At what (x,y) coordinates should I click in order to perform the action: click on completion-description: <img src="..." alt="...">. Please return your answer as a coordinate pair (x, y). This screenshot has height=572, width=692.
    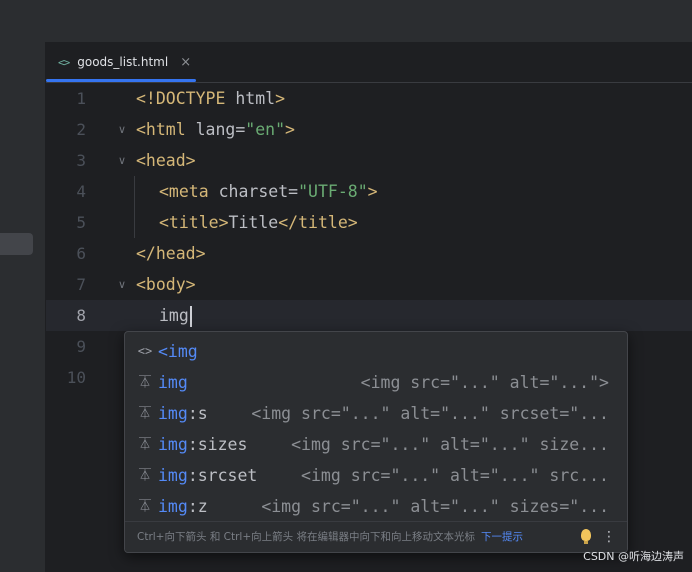
    Looking at the image, I should click on (484, 382).